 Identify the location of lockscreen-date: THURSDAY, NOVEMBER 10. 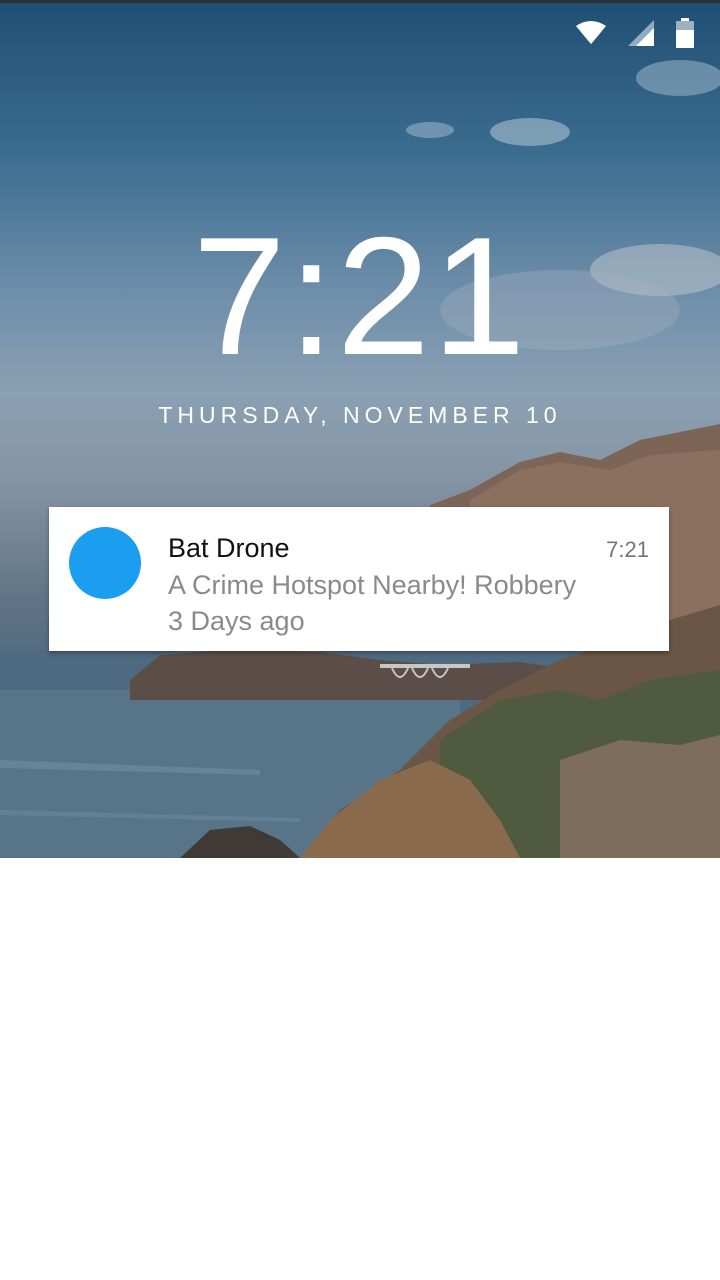
(360, 415).